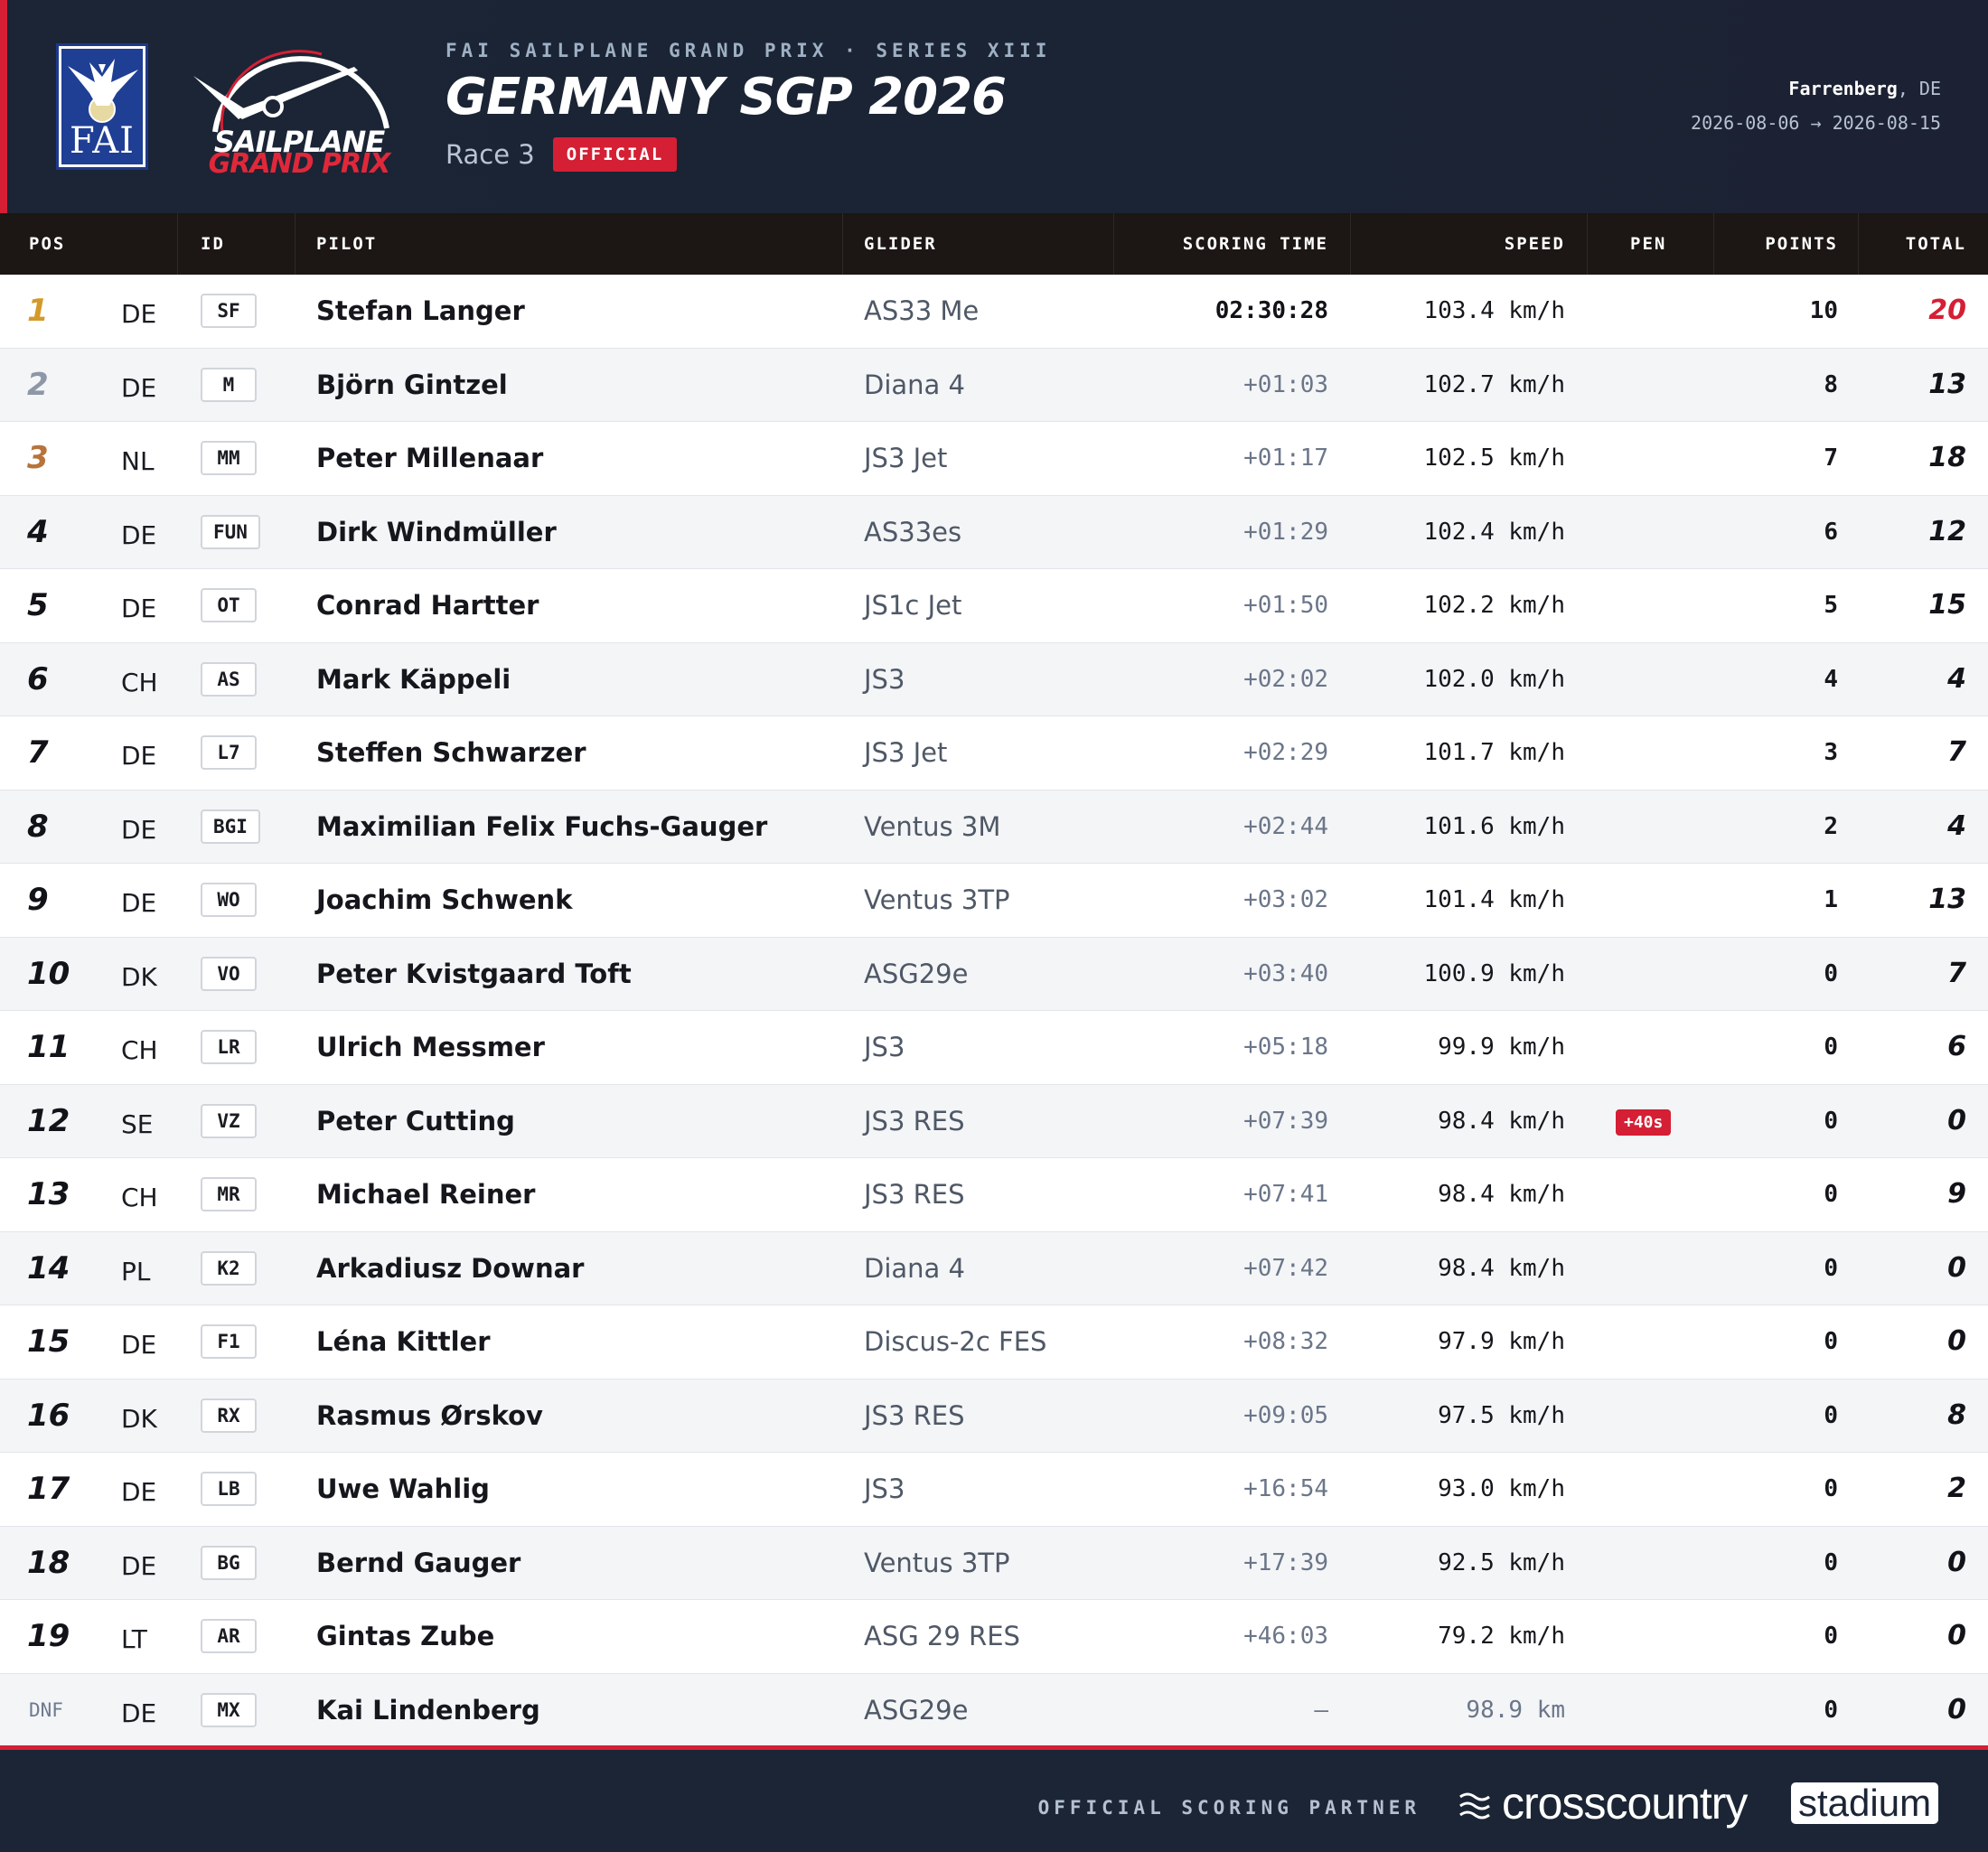 This screenshot has height=1852, width=1988. What do you see at coordinates (413, 679) in the screenshot?
I see `pilot-name: Mark Käppeli` at bounding box center [413, 679].